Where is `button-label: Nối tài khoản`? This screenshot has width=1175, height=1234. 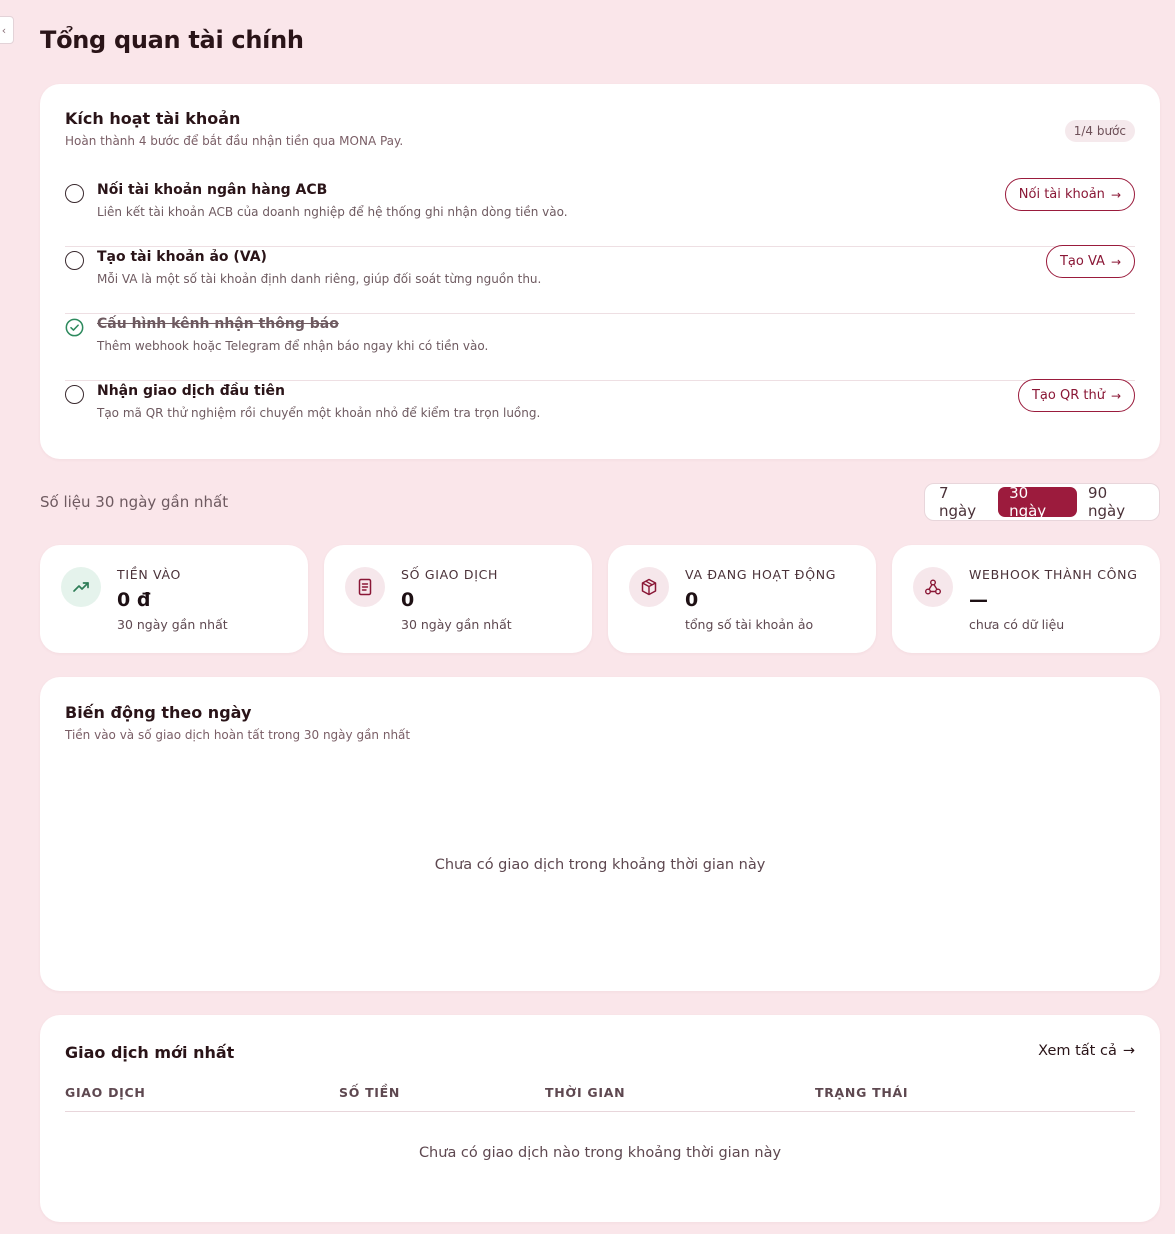
button-label: Nối tài khoản is located at coordinates (1061, 194).